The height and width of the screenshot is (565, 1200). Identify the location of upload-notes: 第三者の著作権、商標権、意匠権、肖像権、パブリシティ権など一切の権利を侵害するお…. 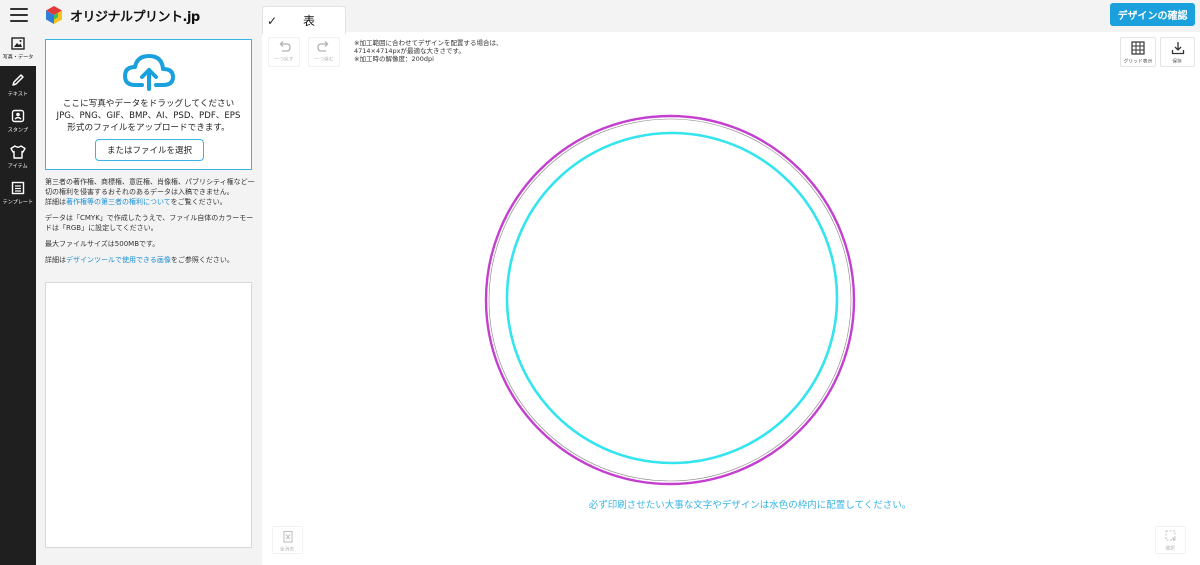
(150, 224).